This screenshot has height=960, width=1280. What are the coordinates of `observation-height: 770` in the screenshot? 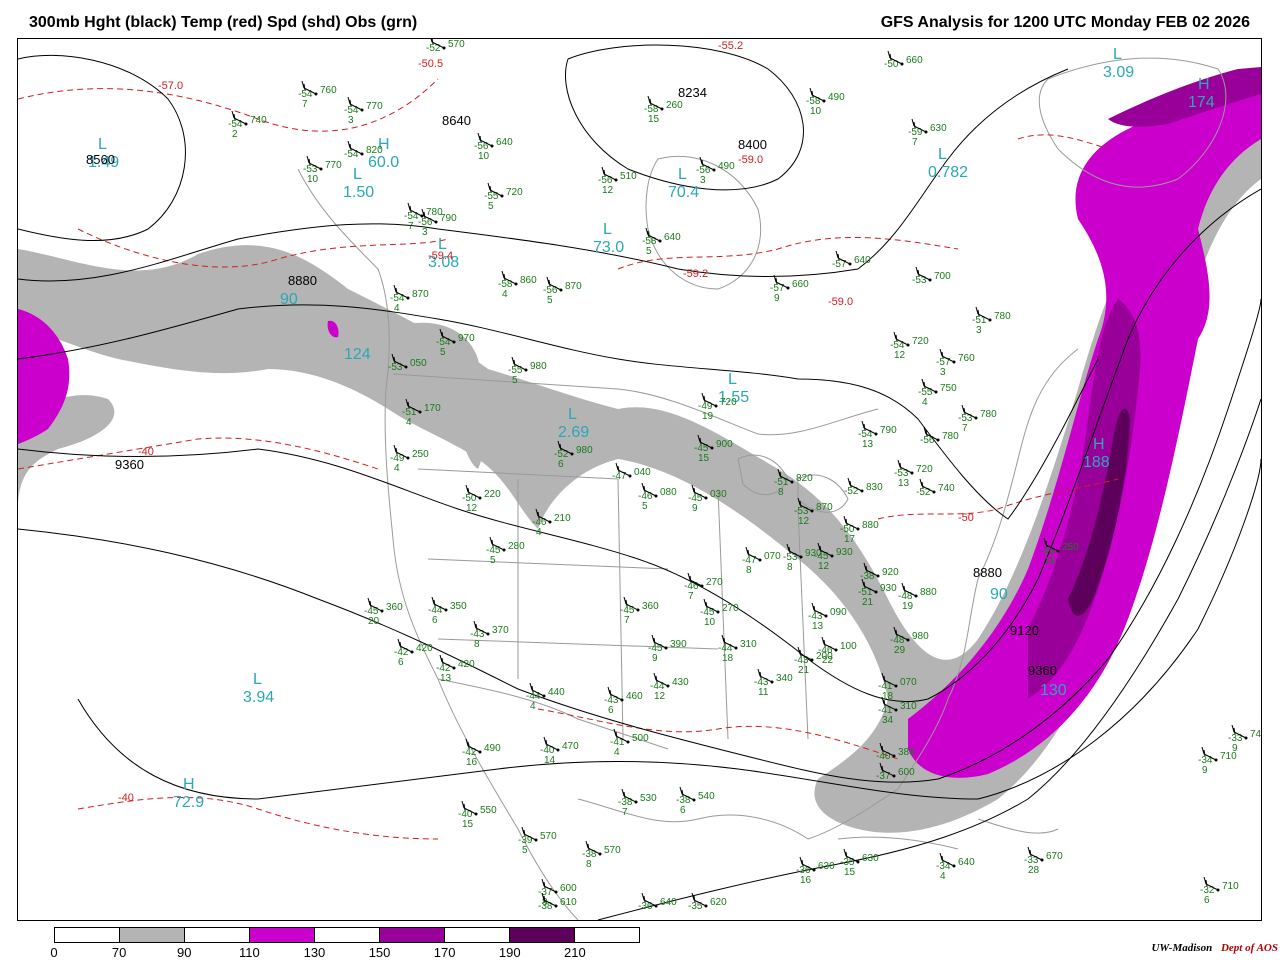 It's located at (374, 106).